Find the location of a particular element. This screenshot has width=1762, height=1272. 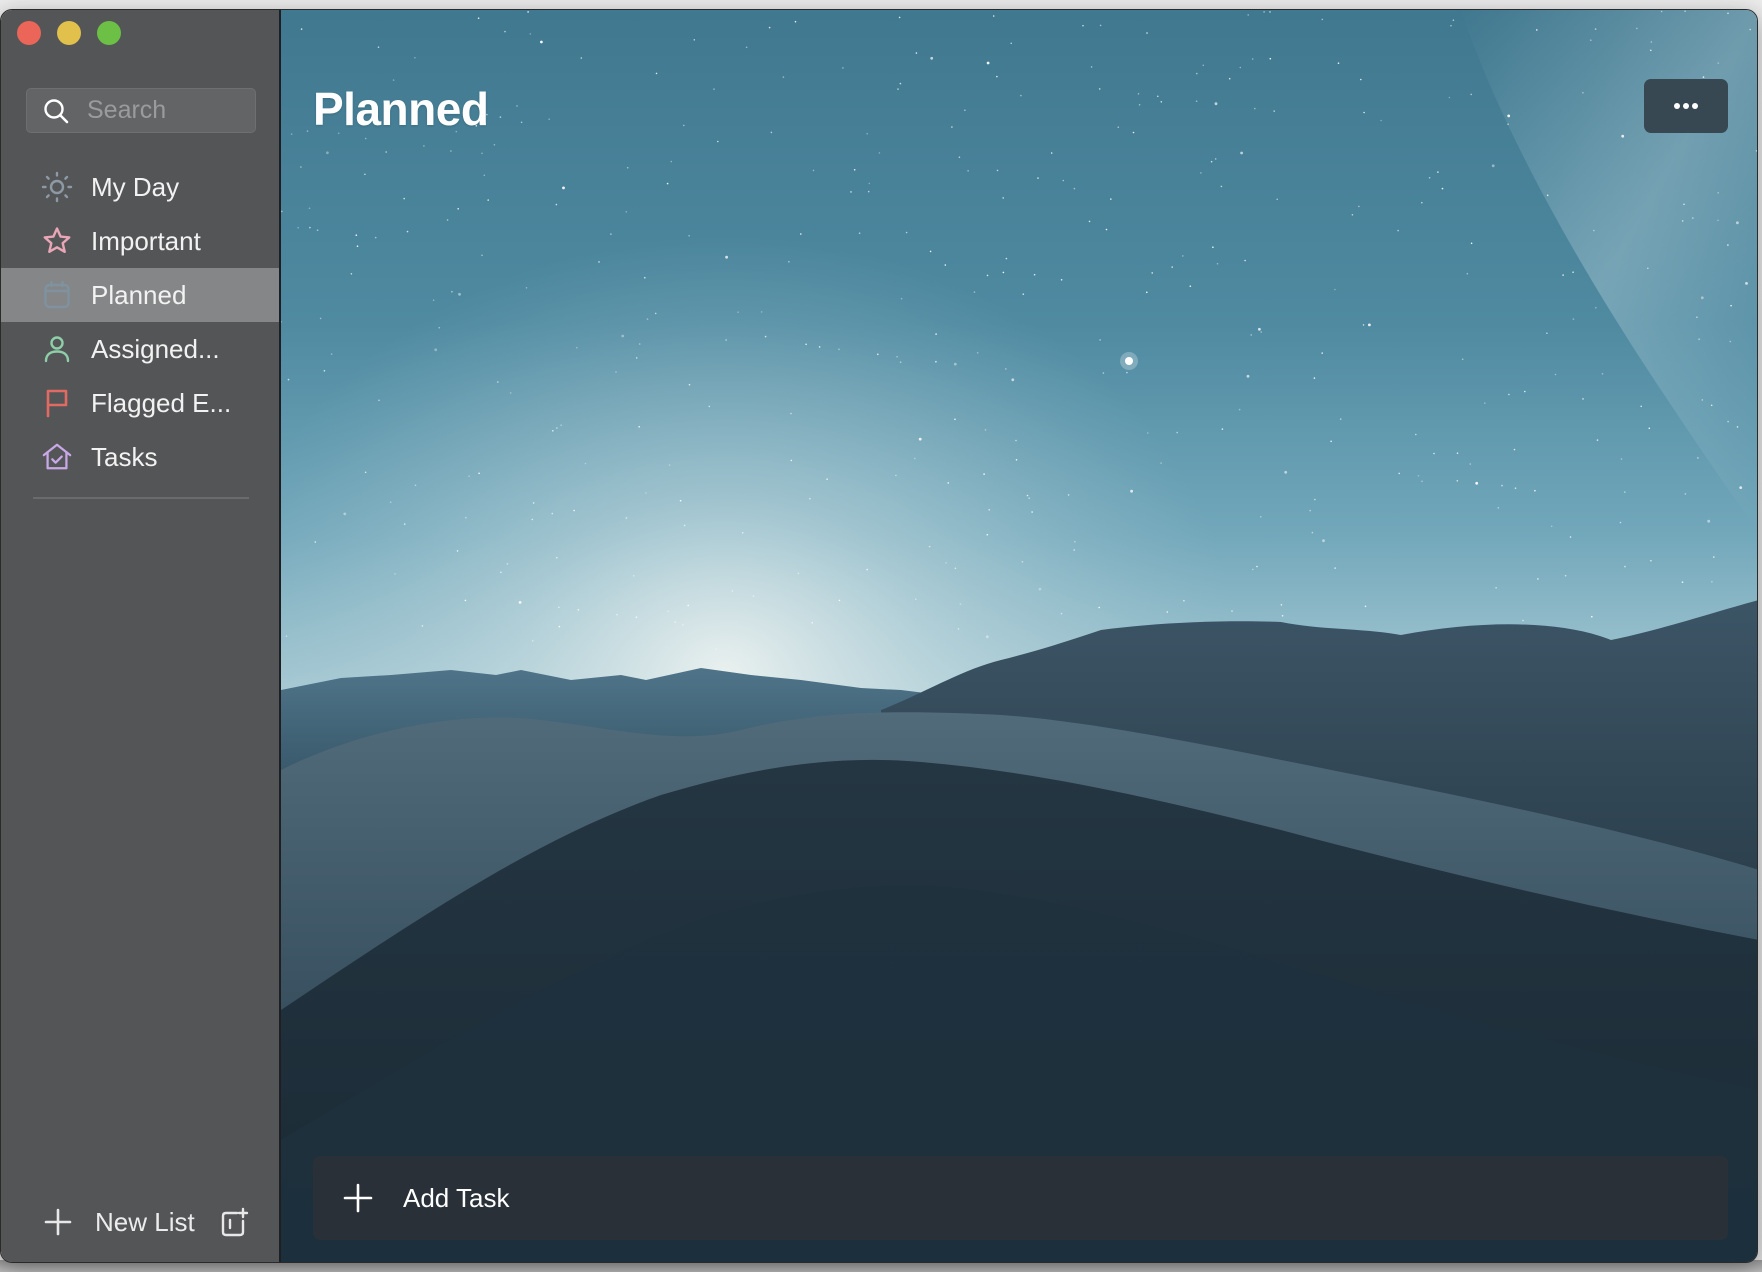

sidebar-item-tasks: Tasks is located at coordinates (140, 457).